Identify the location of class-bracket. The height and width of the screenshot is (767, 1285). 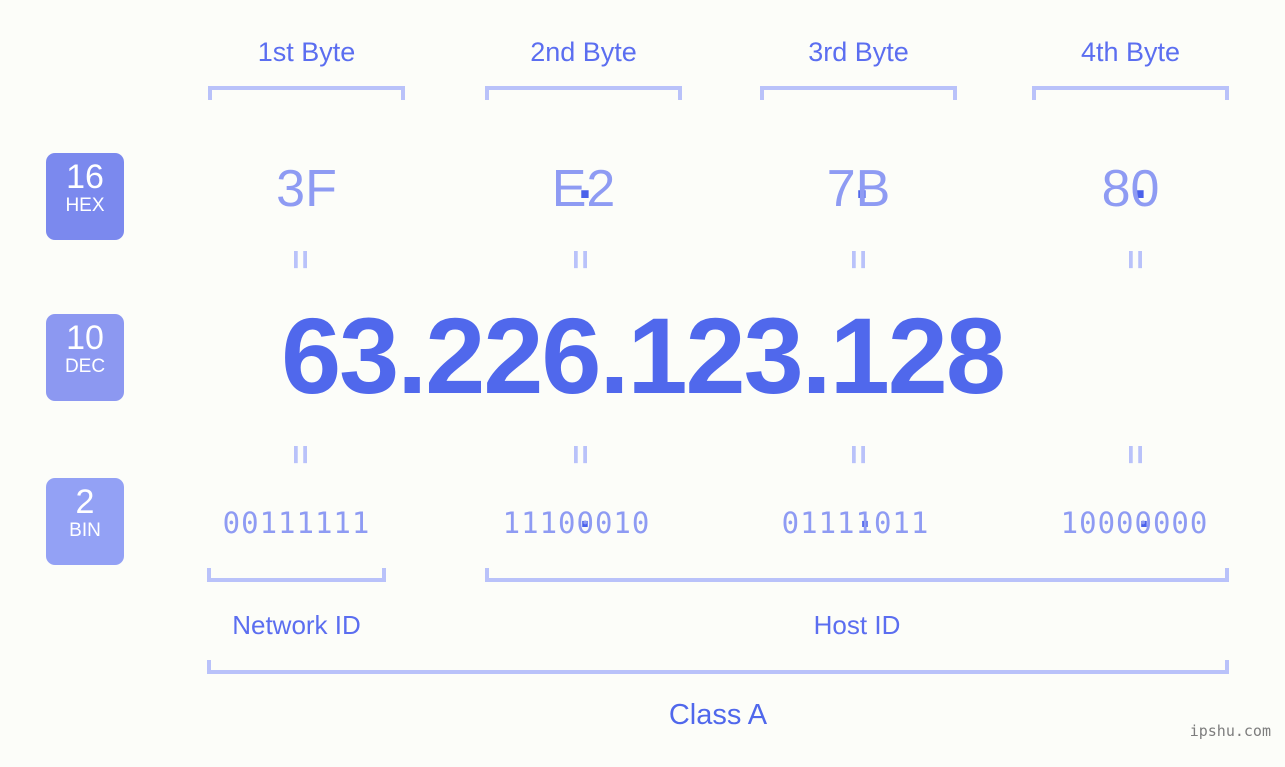
(718, 667).